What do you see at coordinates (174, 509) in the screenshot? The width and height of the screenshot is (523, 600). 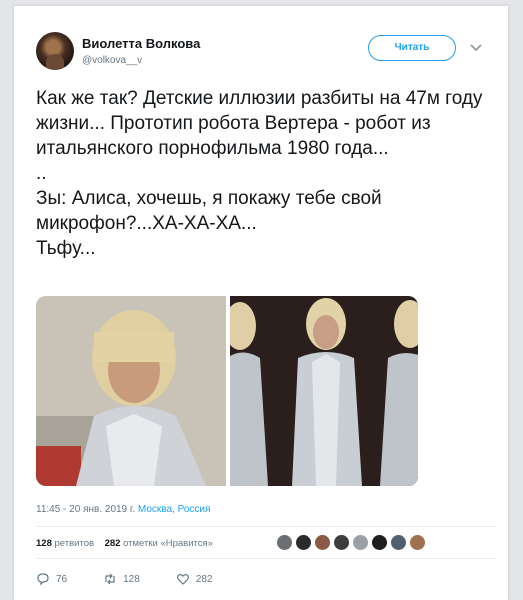 I see `location-link: Москва, Россия` at bounding box center [174, 509].